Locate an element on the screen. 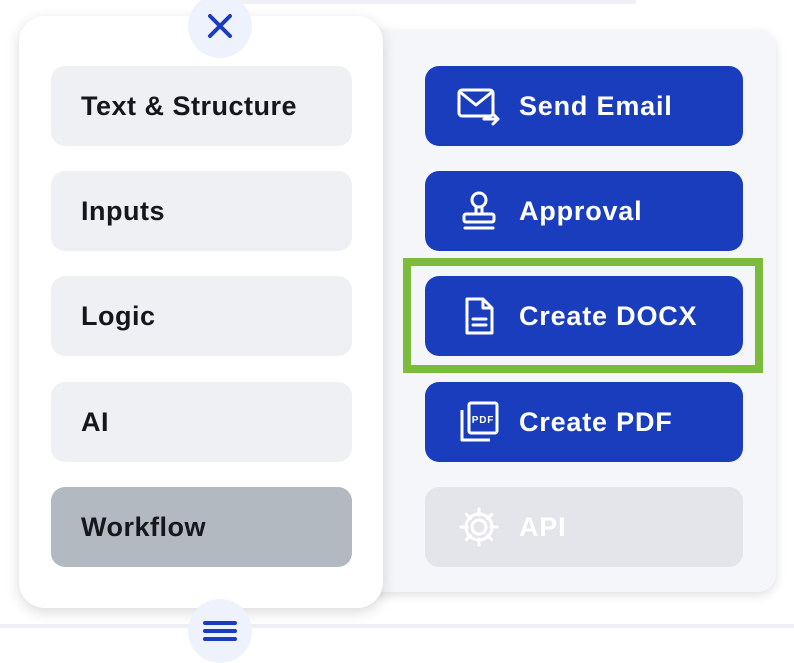 The width and height of the screenshot is (794, 663). action-label: Send Email is located at coordinates (596, 105).